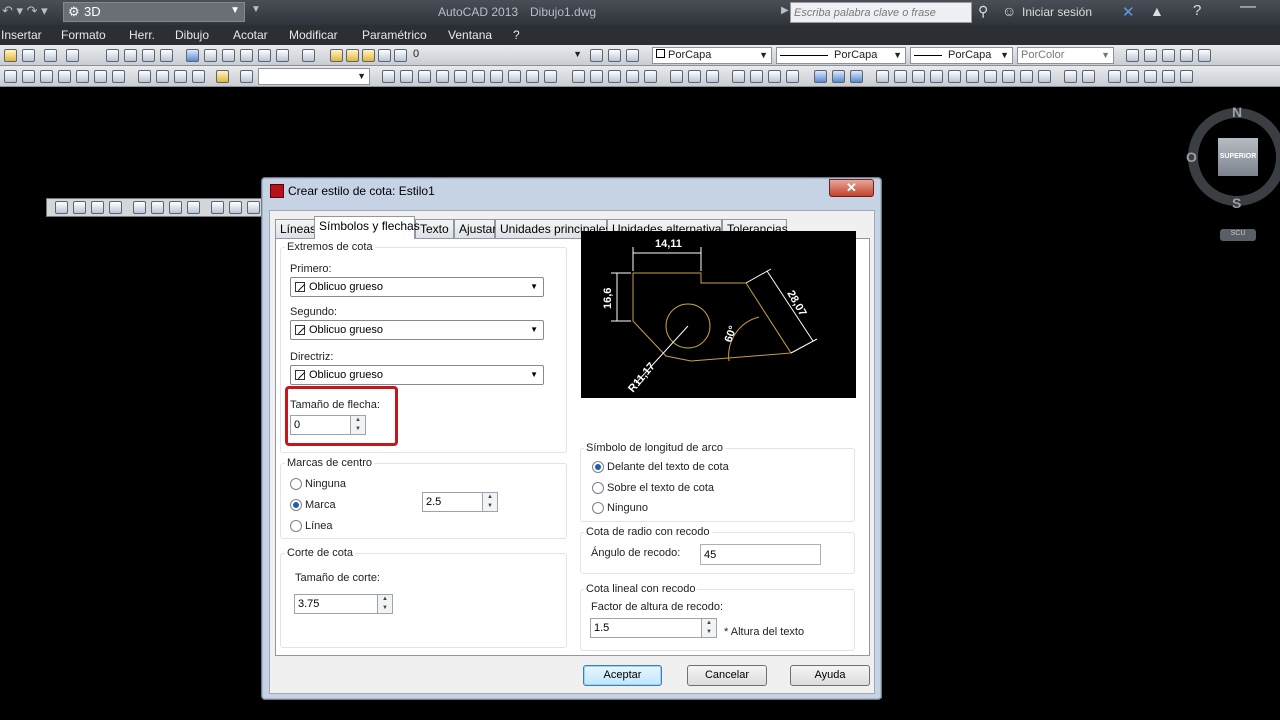  I want to click on second-arrow-dropdown: Oblicuo grueso ▼, so click(417, 330).